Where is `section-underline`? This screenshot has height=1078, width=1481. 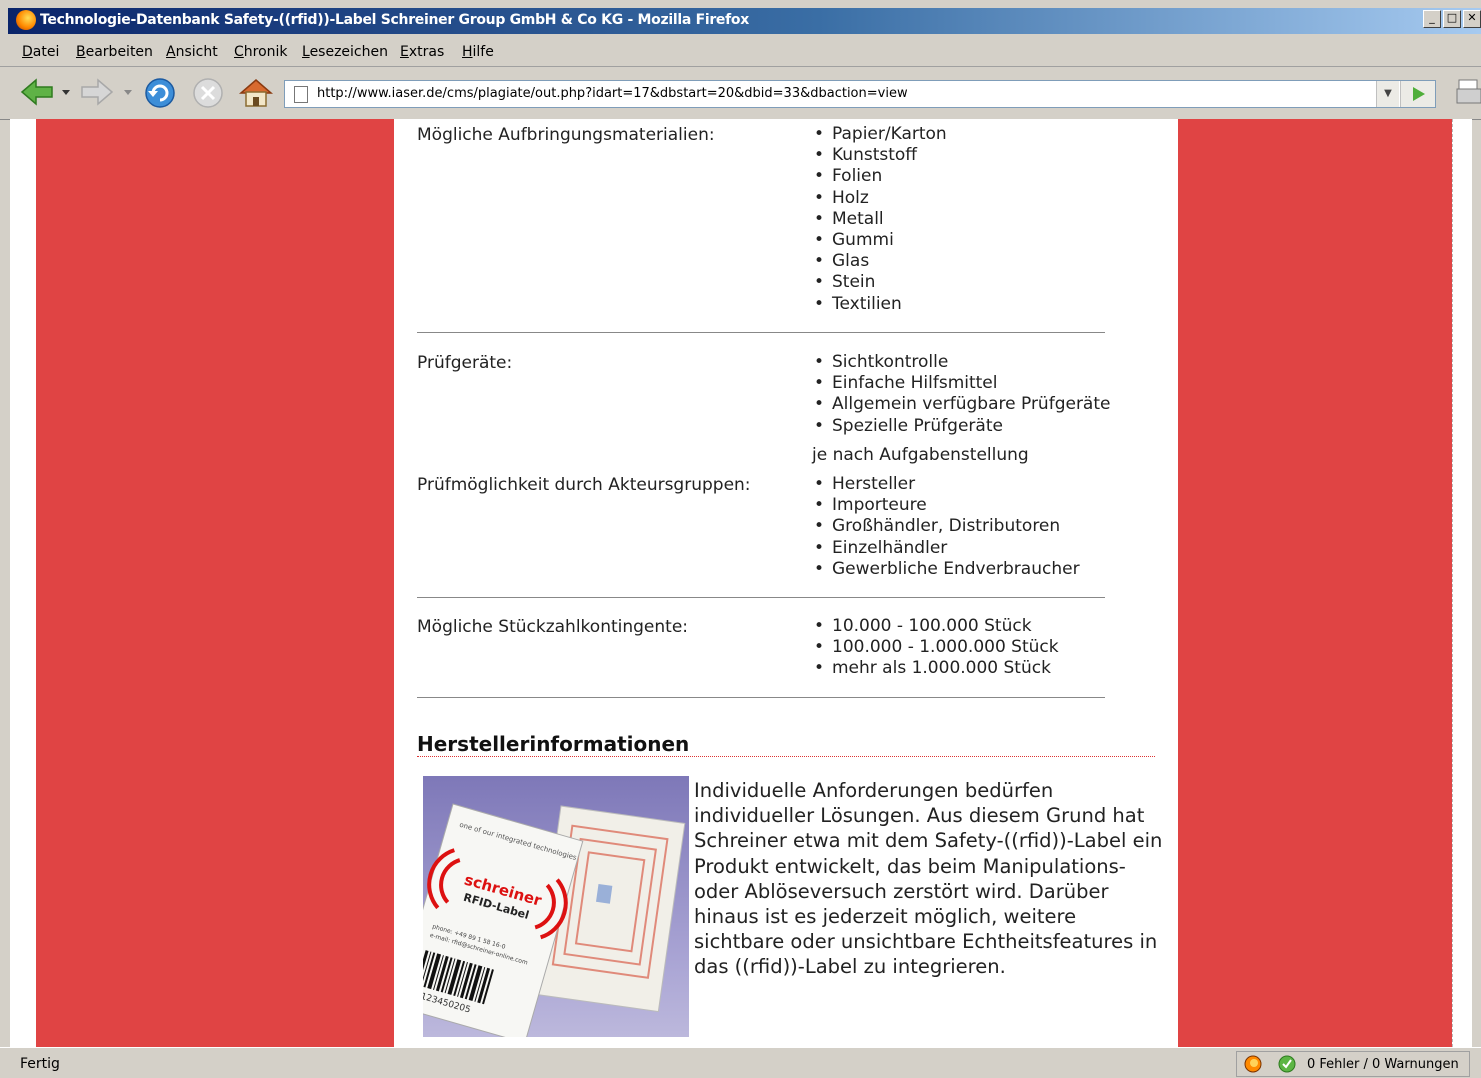 section-underline is located at coordinates (786, 756).